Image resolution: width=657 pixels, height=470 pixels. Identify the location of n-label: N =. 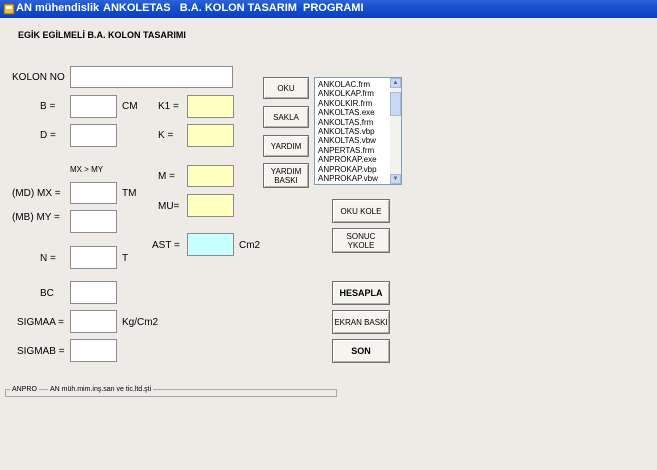
(48, 258).